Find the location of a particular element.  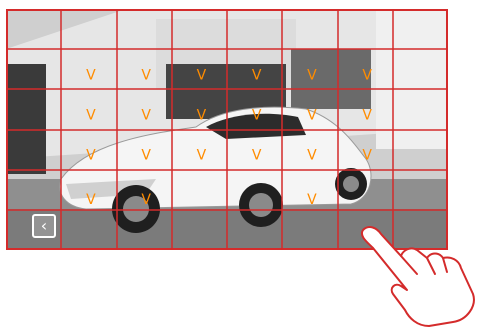

tapping-hand-icon is located at coordinates (418, 276).